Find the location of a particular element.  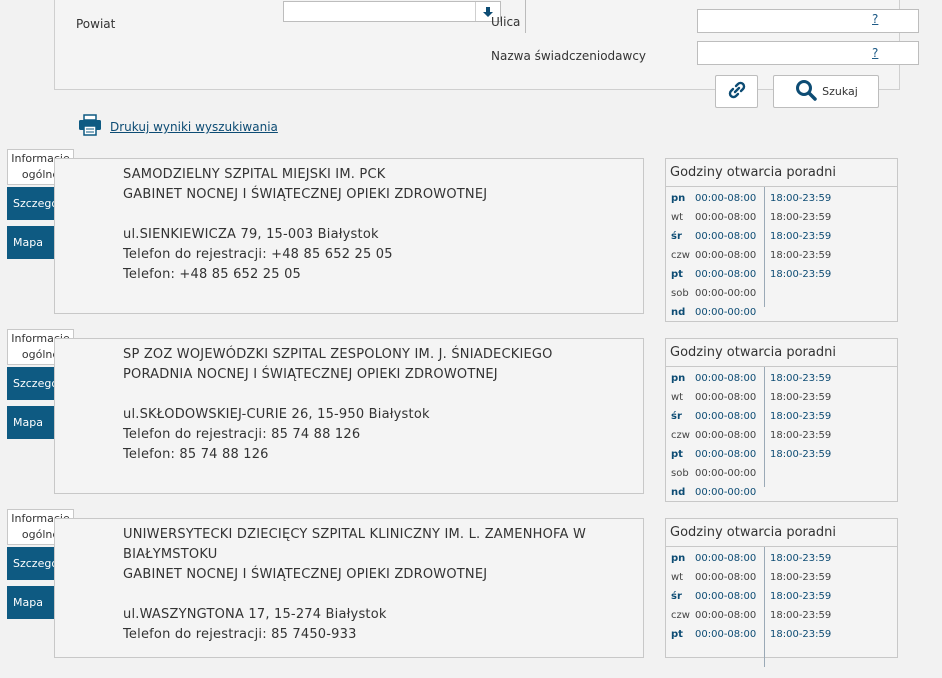

ulica-label: Ulica is located at coordinates (506, 22).